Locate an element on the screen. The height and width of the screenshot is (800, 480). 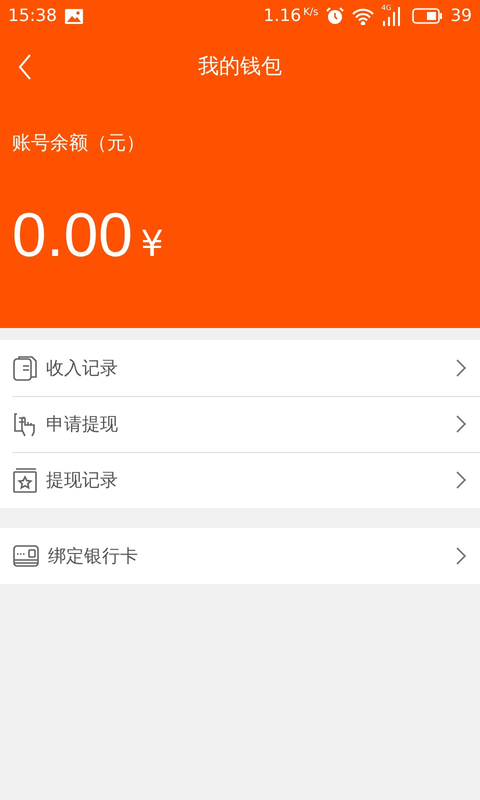
page-title: 我的钱包 is located at coordinates (240, 66).